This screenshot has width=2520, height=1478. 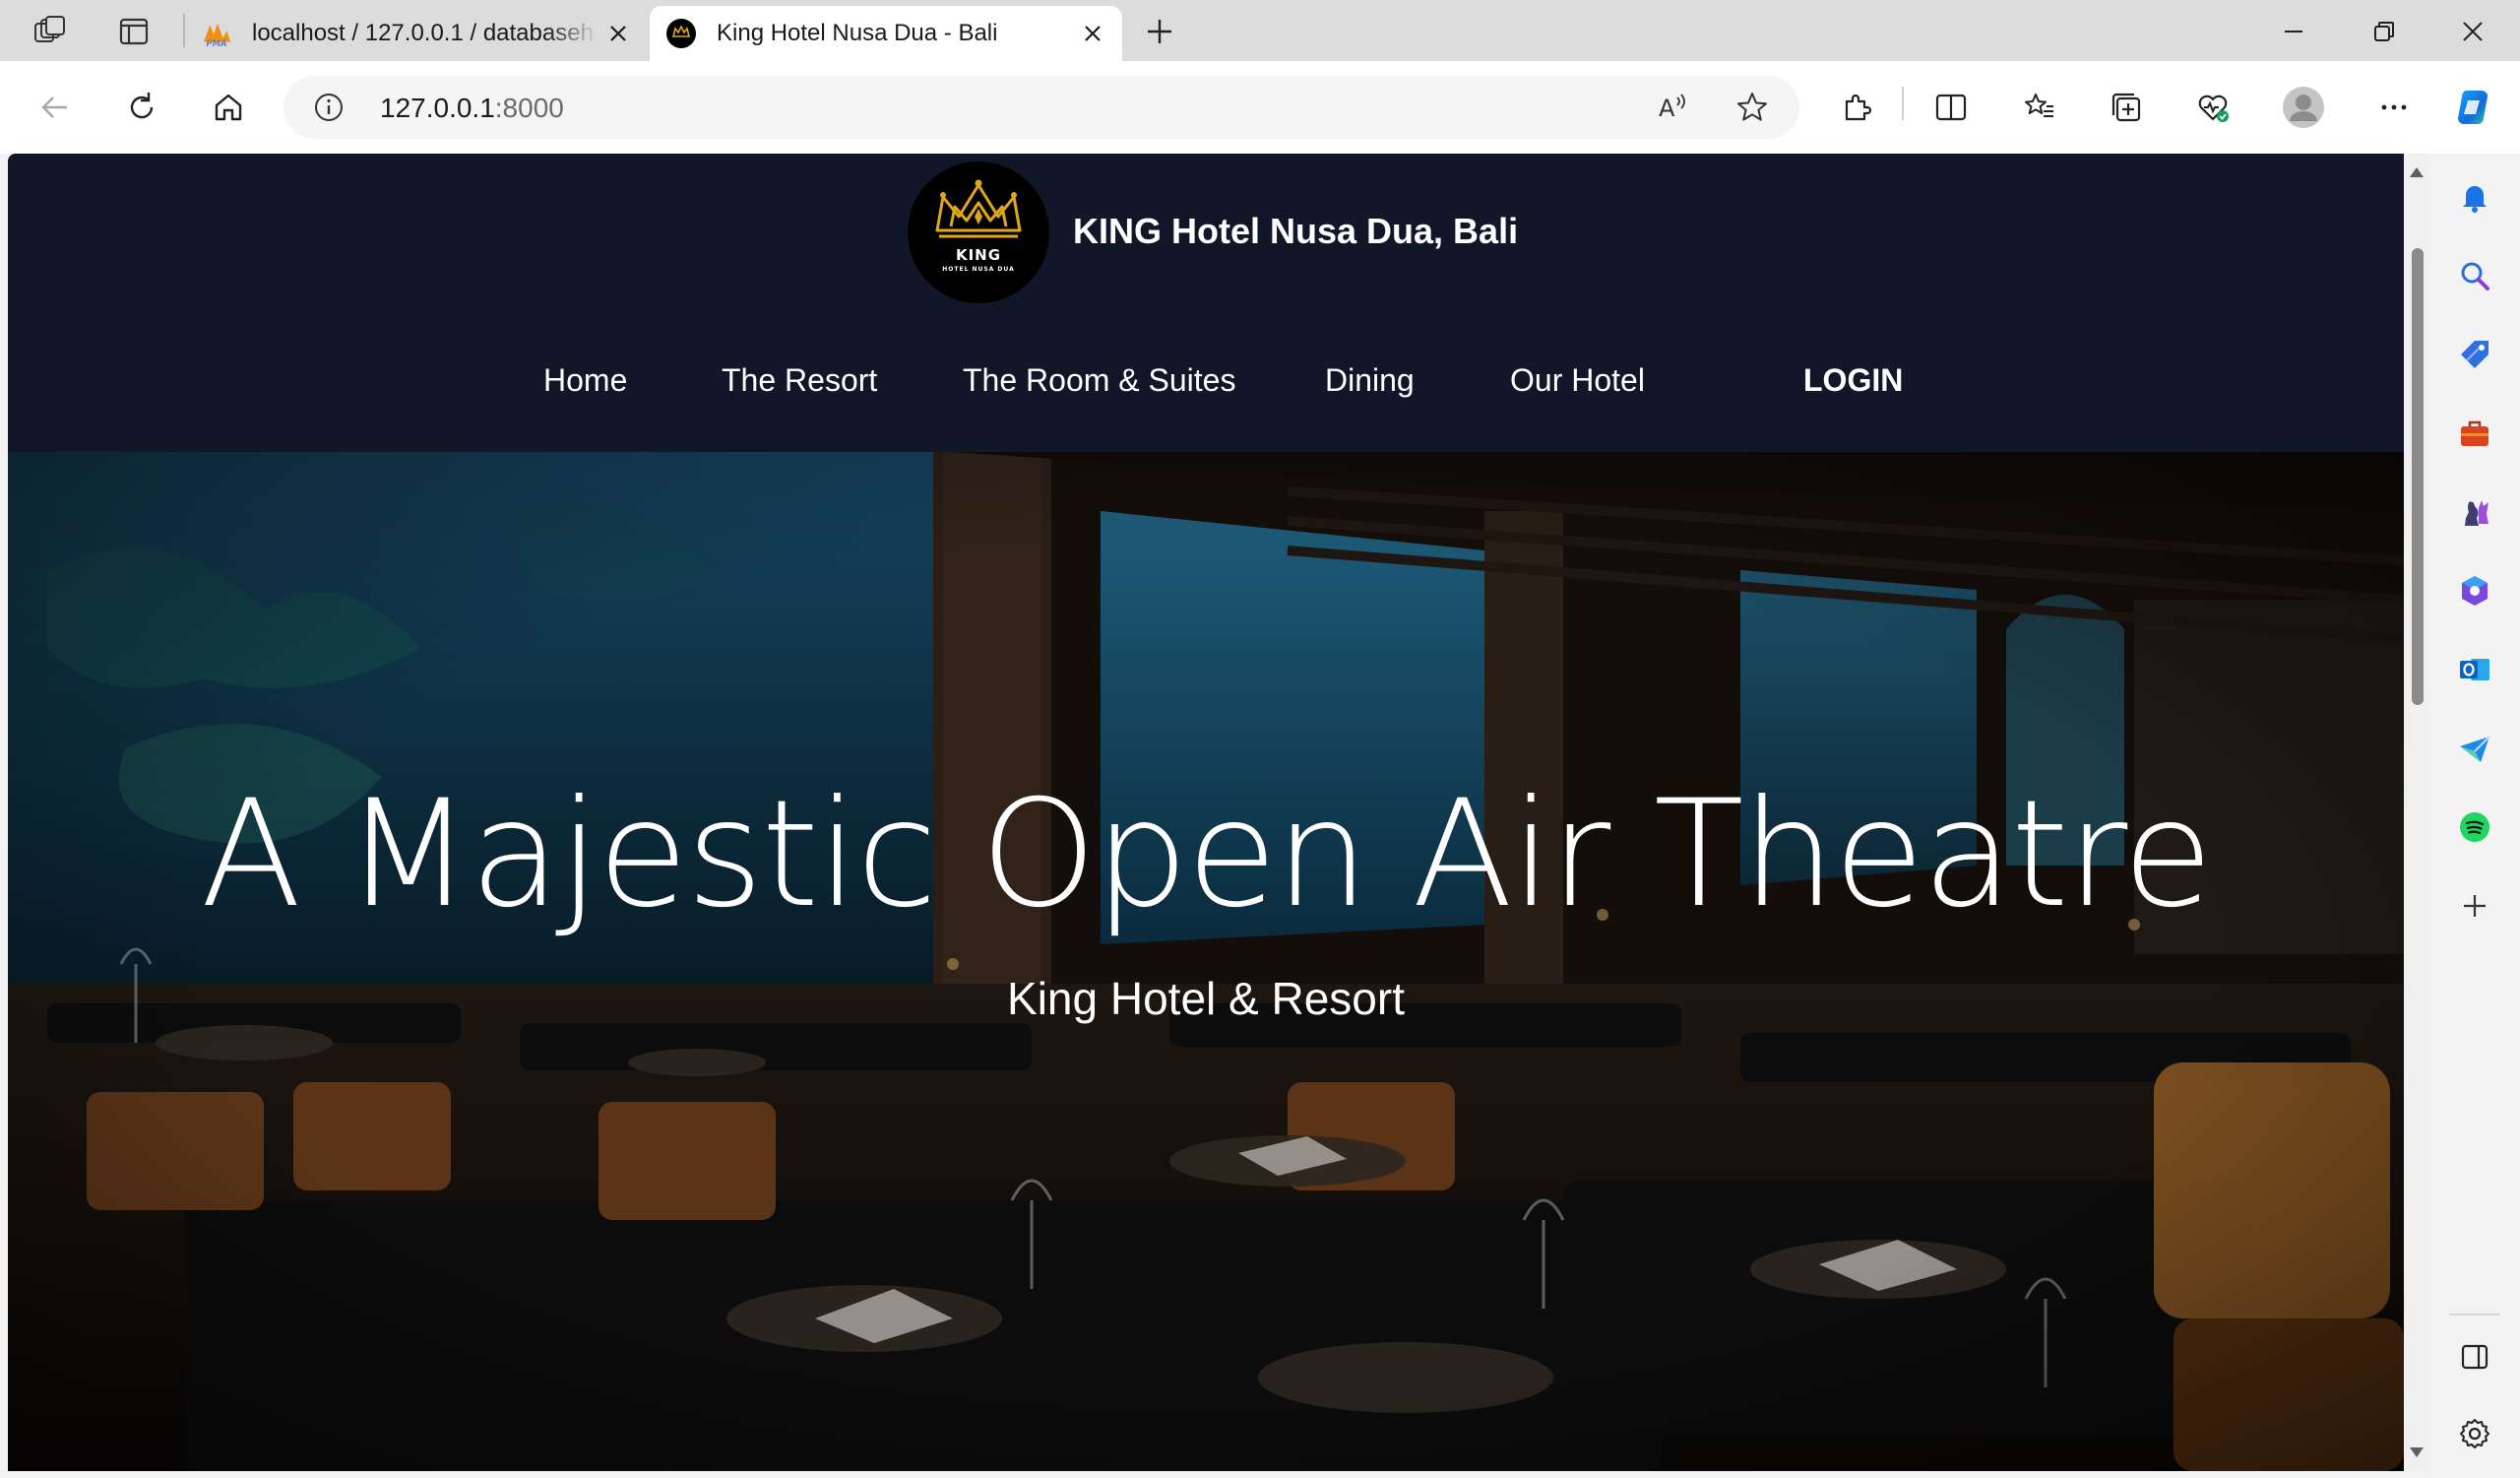 What do you see at coordinates (2416, 812) in the screenshot?
I see `page-scrollbar` at bounding box center [2416, 812].